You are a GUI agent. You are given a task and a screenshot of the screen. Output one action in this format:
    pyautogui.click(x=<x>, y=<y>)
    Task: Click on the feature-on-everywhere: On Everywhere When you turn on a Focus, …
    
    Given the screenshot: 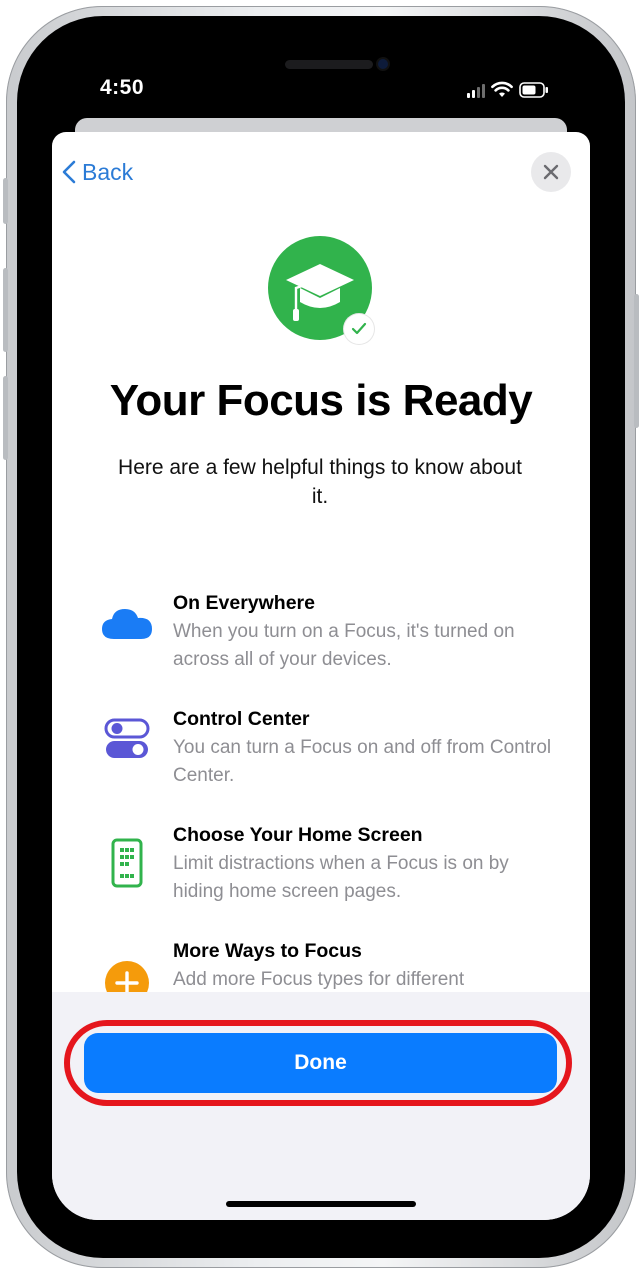 What is the action you would take?
    pyautogui.click(x=326, y=632)
    